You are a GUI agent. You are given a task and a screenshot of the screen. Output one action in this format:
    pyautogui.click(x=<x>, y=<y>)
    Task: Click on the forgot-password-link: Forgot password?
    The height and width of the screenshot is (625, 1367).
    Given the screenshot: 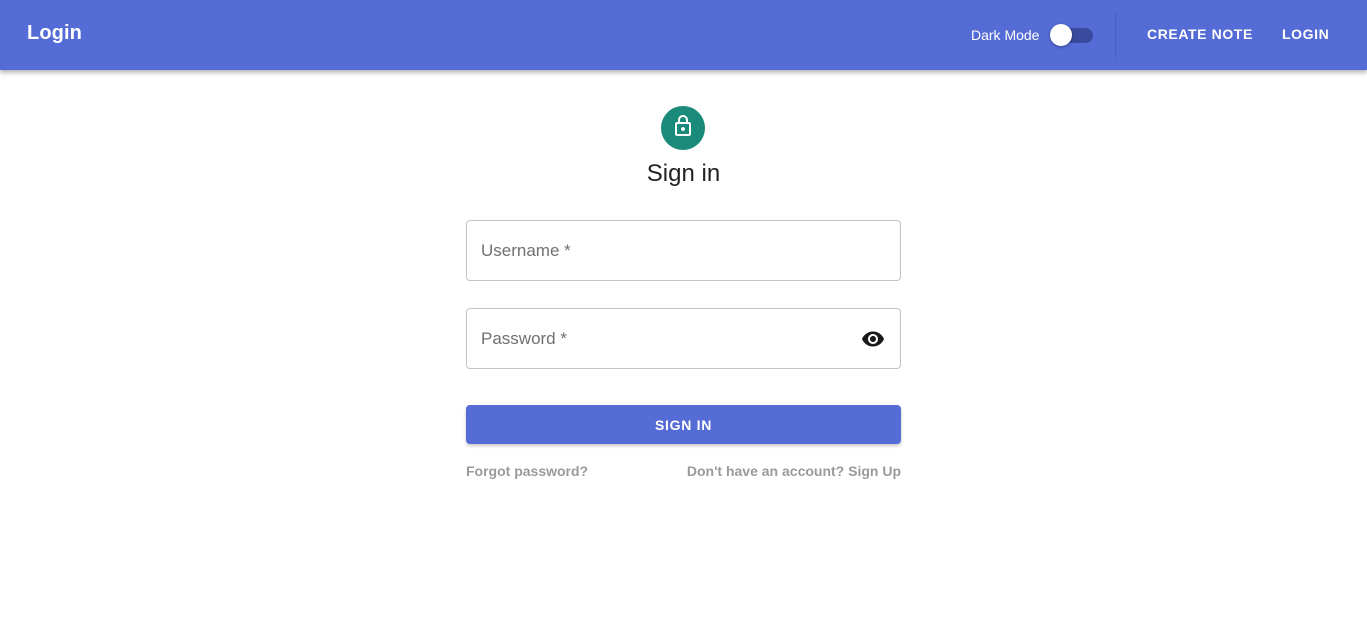 What is the action you would take?
    pyautogui.click(x=527, y=471)
    